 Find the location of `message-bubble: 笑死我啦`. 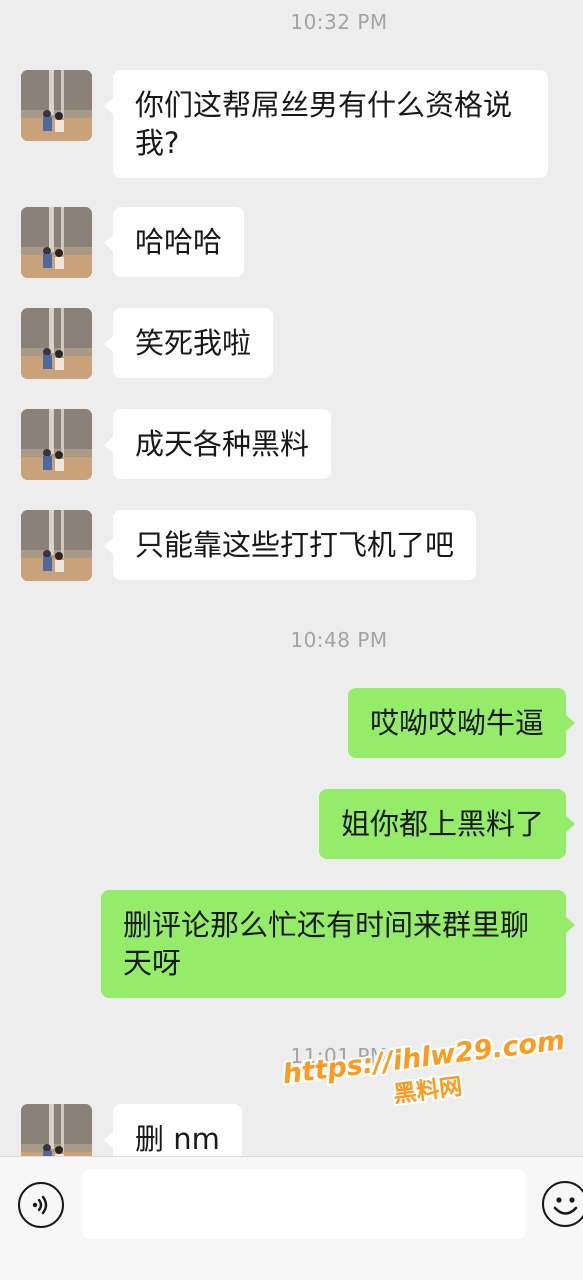

message-bubble: 笑死我啦 is located at coordinates (188, 343).